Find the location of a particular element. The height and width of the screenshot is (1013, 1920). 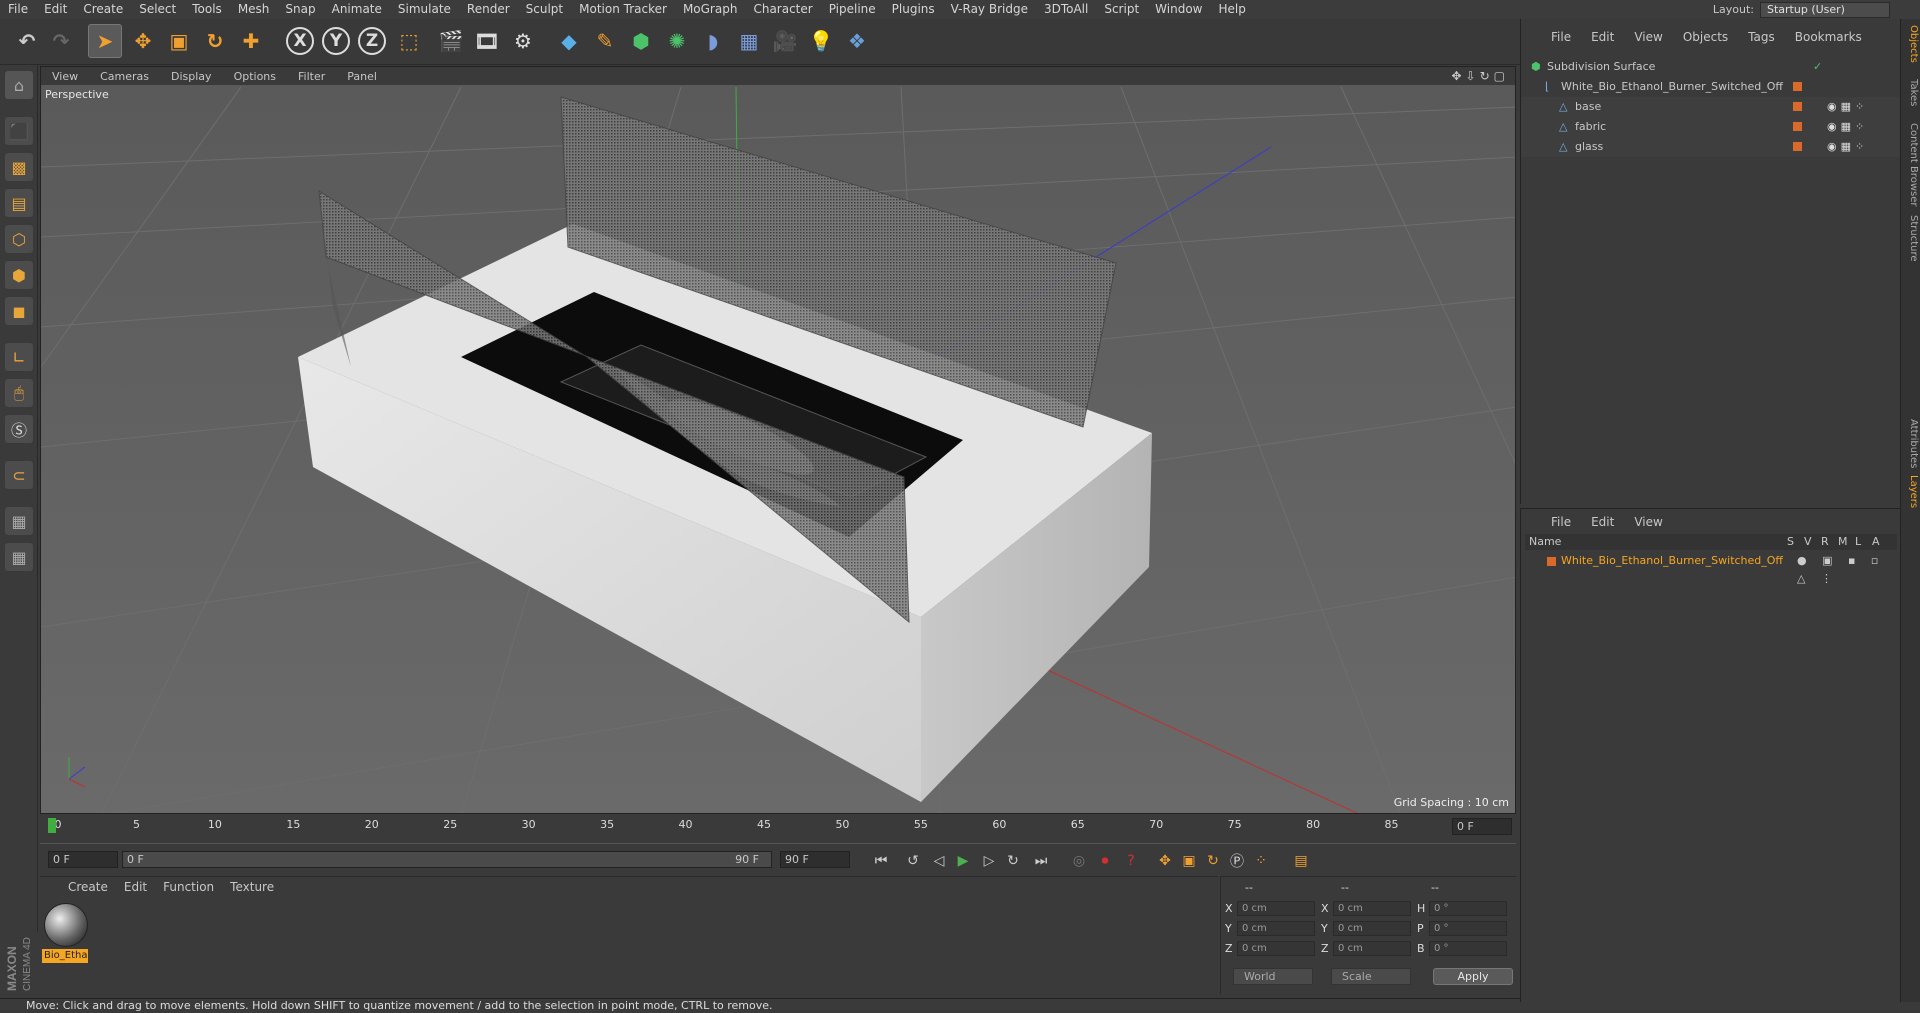

viewport-menu-display: Display is located at coordinates (191, 76).